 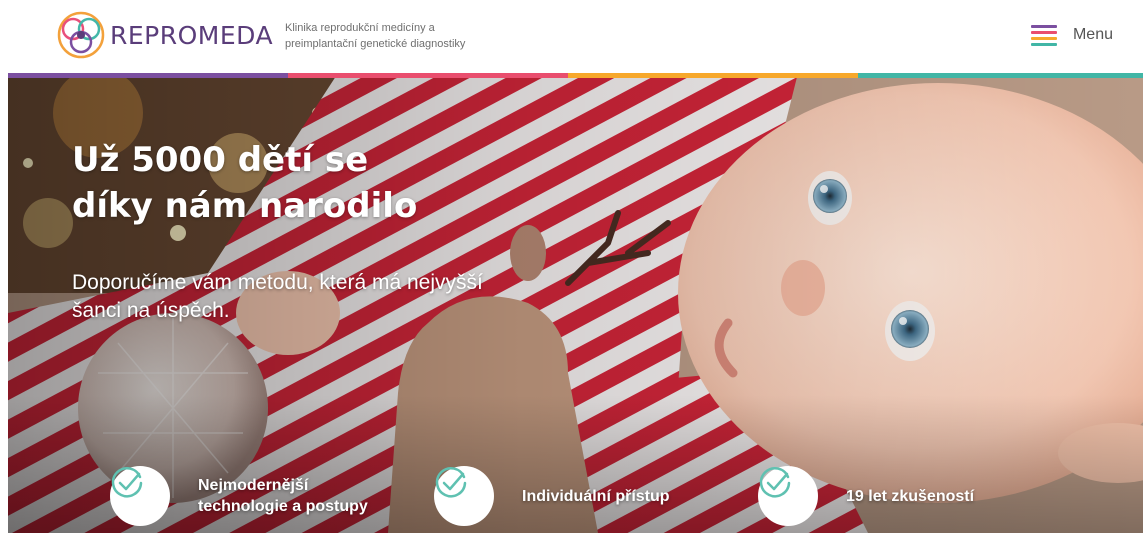 I want to click on feature-label-line: technologie a postupy, so click(x=283, y=506).